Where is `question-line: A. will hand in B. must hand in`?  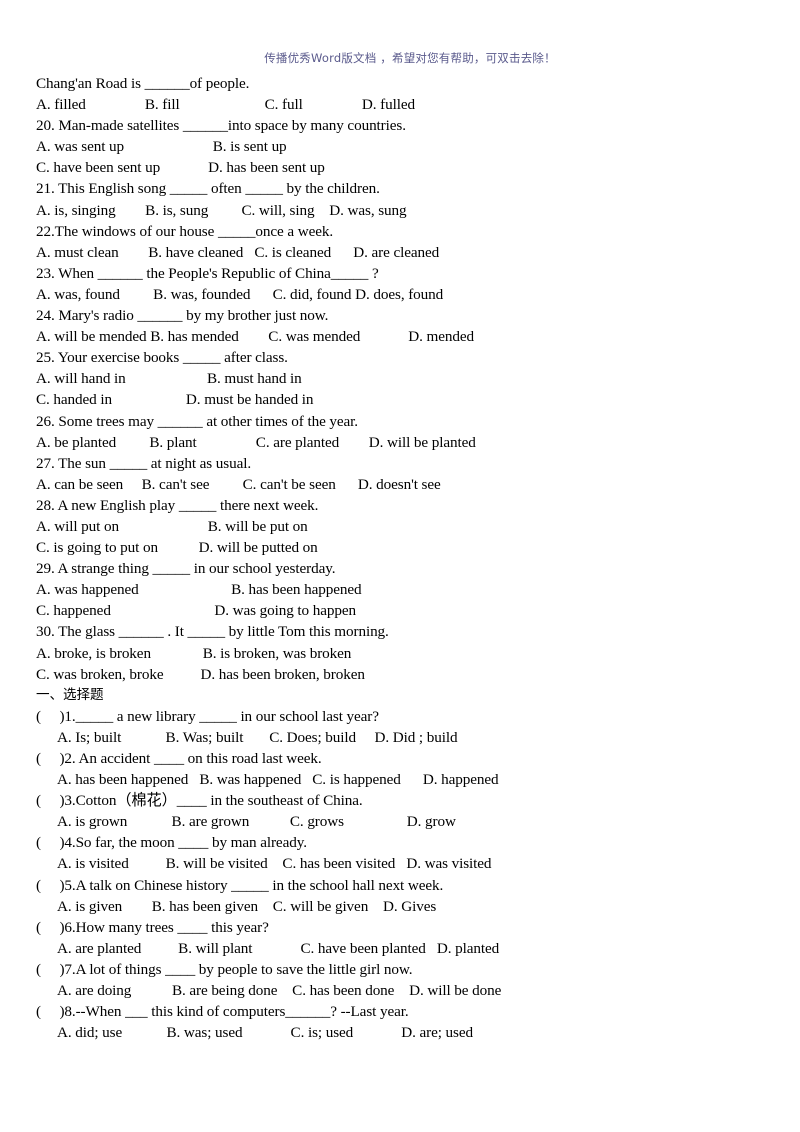
question-line: A. will hand in B. must hand in is located at coordinates (169, 379).